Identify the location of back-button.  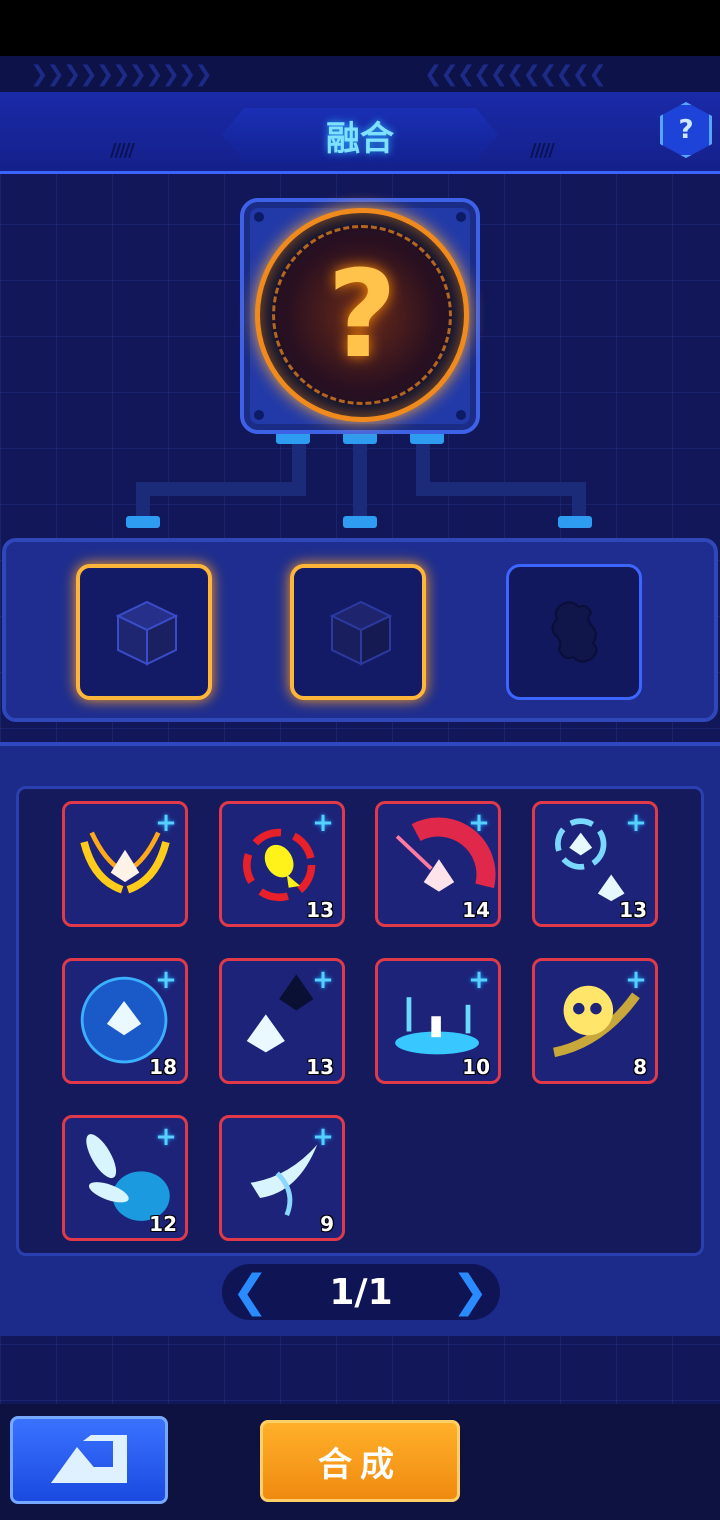
(89, 1460).